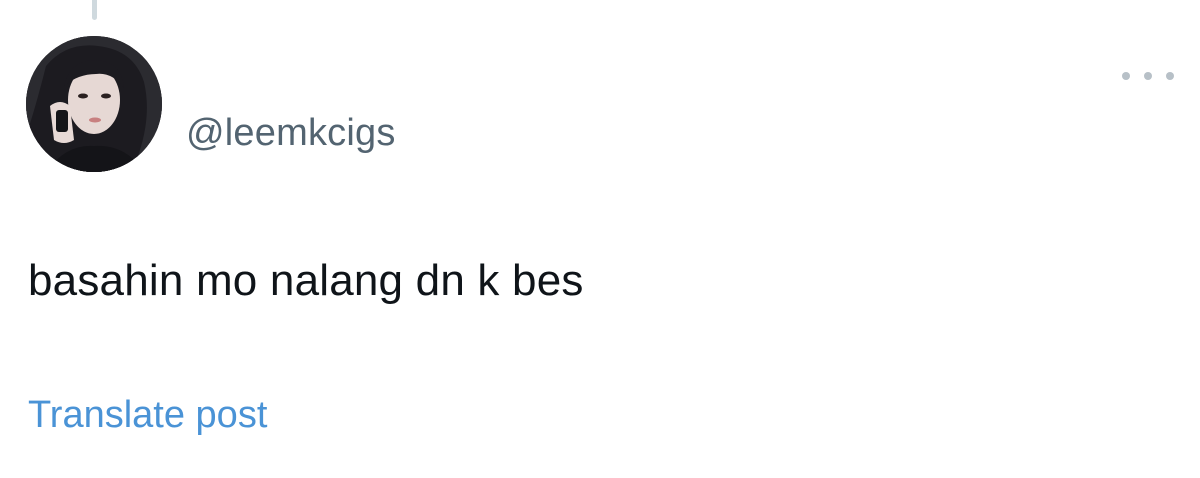 This screenshot has width=1200, height=478. I want to click on avatar, so click(94, 104).